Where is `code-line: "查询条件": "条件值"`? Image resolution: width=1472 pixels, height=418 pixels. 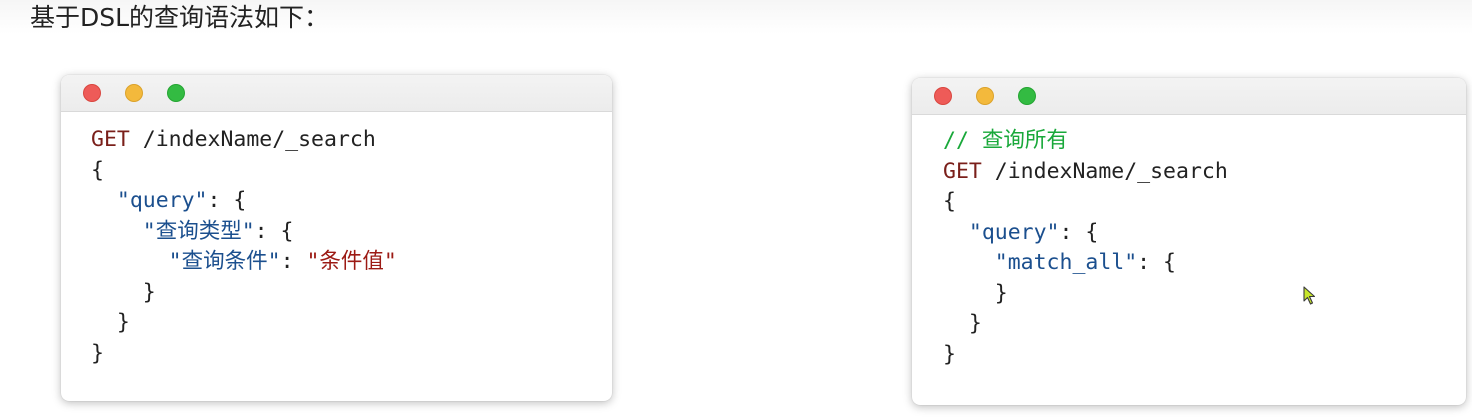
code-line: "查询条件": "条件值" is located at coordinates (244, 262).